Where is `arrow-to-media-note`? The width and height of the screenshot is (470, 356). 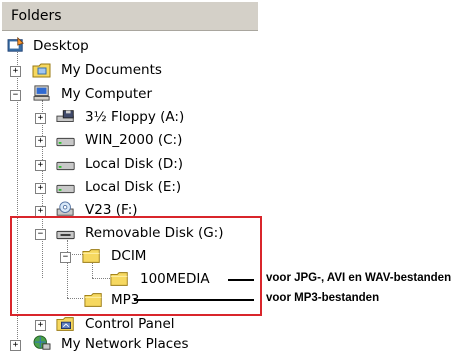
arrow-to-media-note is located at coordinates (241, 280).